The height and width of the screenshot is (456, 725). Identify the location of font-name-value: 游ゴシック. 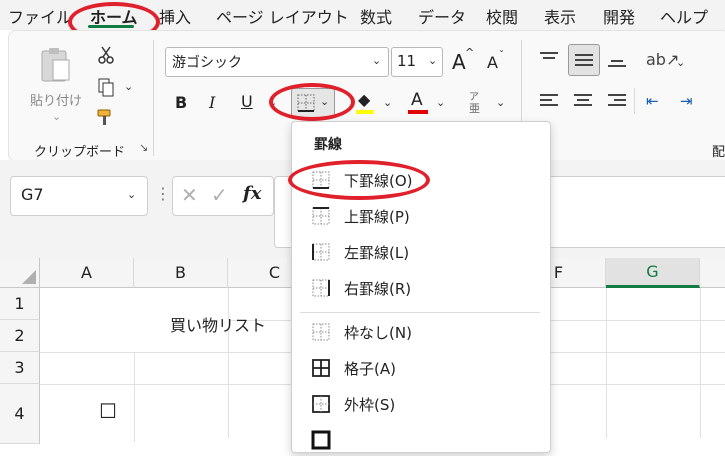
(207, 63).